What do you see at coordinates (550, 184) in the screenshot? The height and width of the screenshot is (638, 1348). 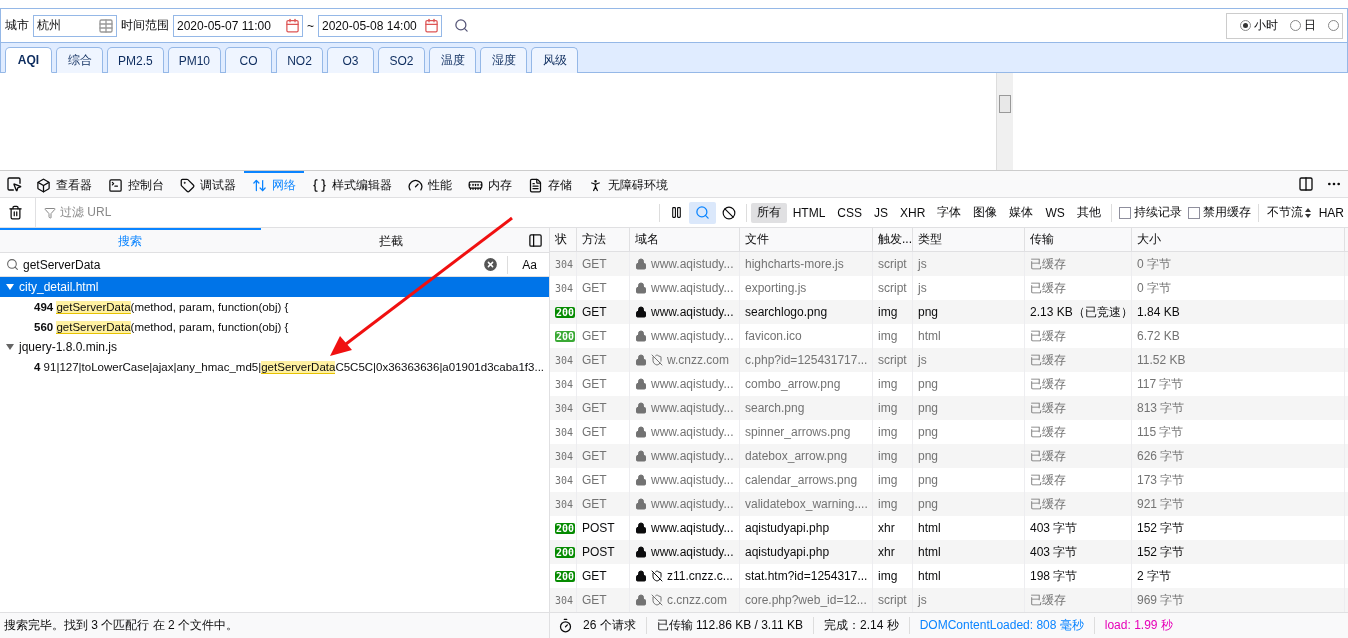 I see `devtools-tab: 存储` at bounding box center [550, 184].